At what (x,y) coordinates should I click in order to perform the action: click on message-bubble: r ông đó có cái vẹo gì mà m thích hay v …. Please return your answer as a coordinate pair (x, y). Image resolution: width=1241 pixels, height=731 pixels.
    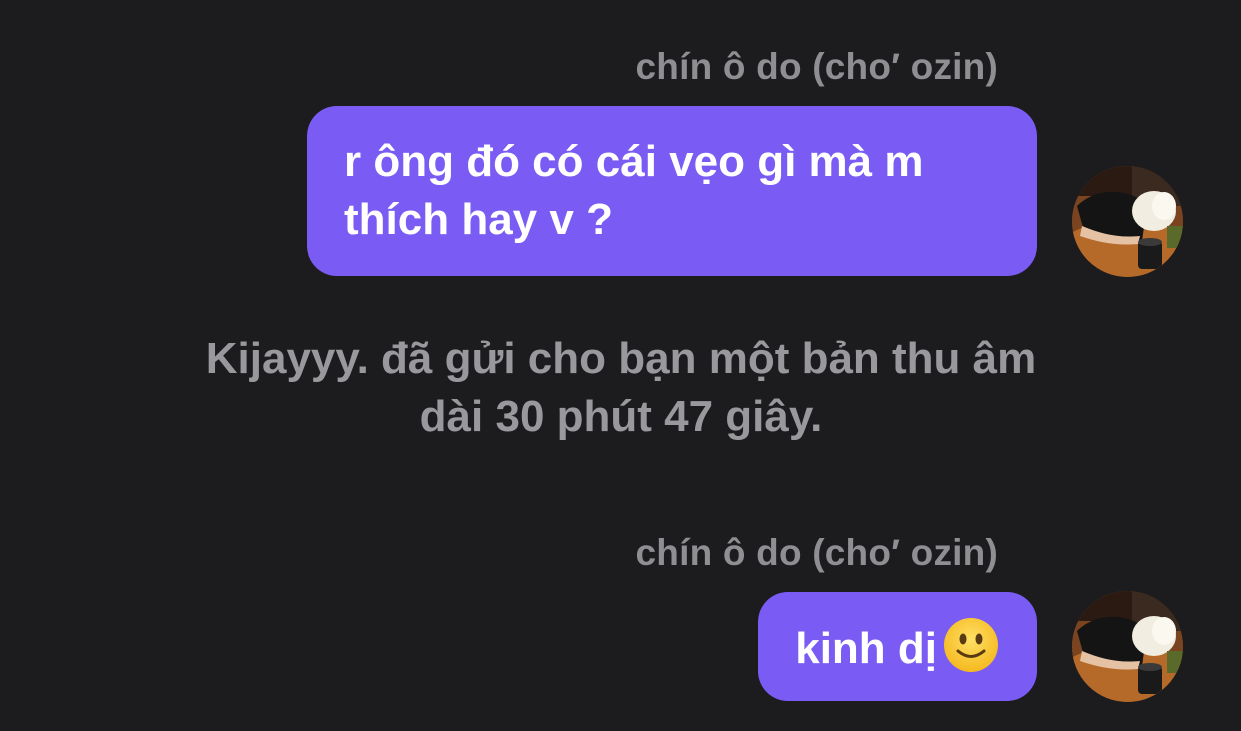
    Looking at the image, I should click on (672, 191).